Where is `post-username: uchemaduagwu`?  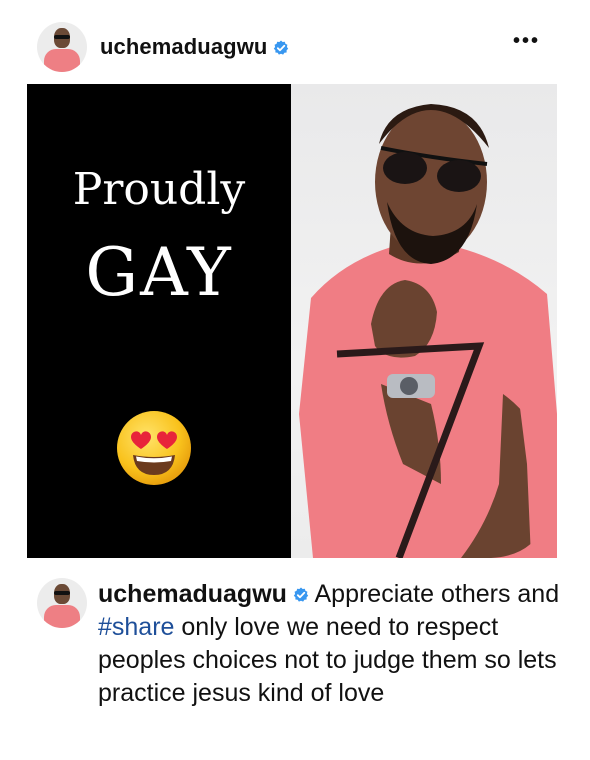 post-username: uchemaduagwu is located at coordinates (194, 47).